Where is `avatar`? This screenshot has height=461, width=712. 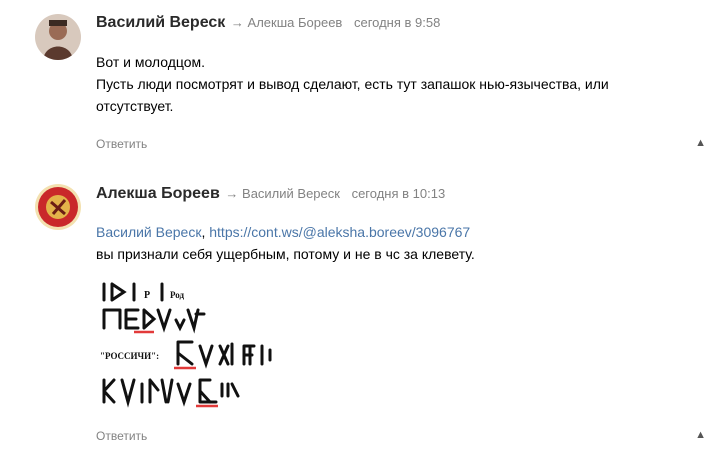
avatar is located at coordinates (58, 207).